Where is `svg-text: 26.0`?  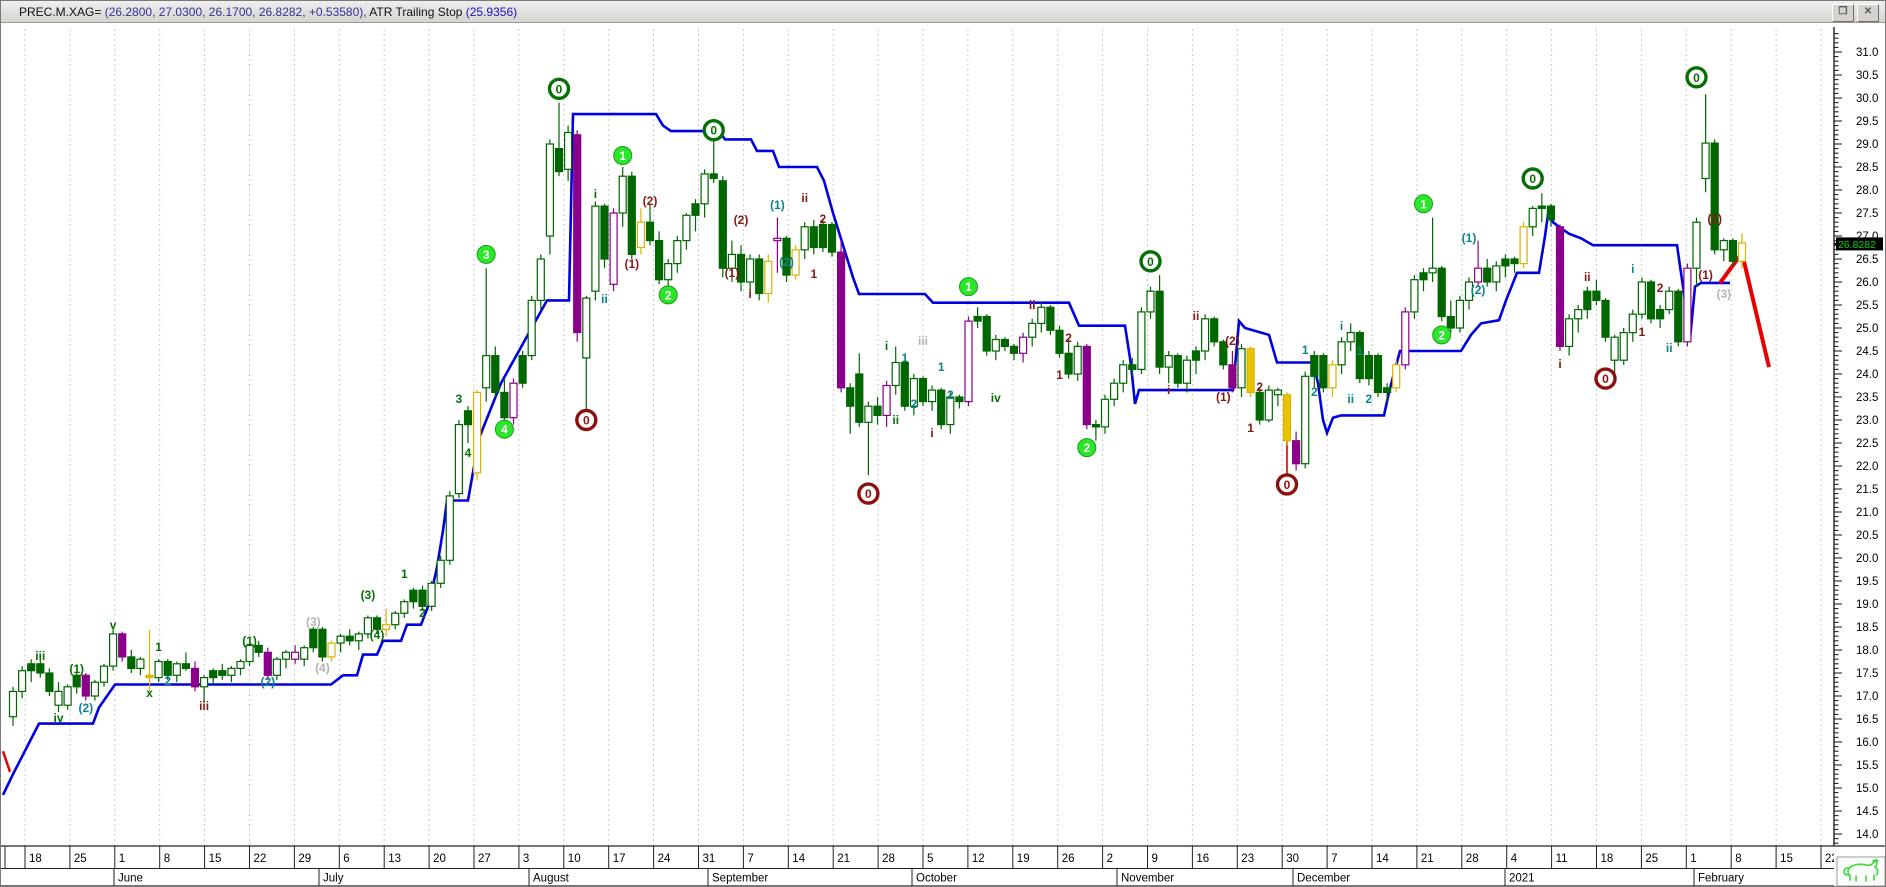 svg-text: 26.0 is located at coordinates (1867, 283).